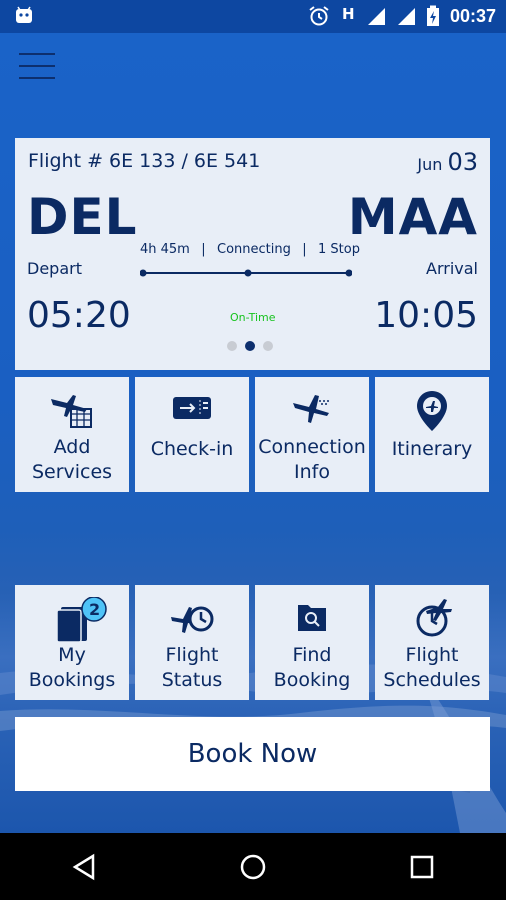 The width and height of the screenshot is (506, 900). Describe the element at coordinates (71, 411) in the screenshot. I see `add-services-icon` at that location.